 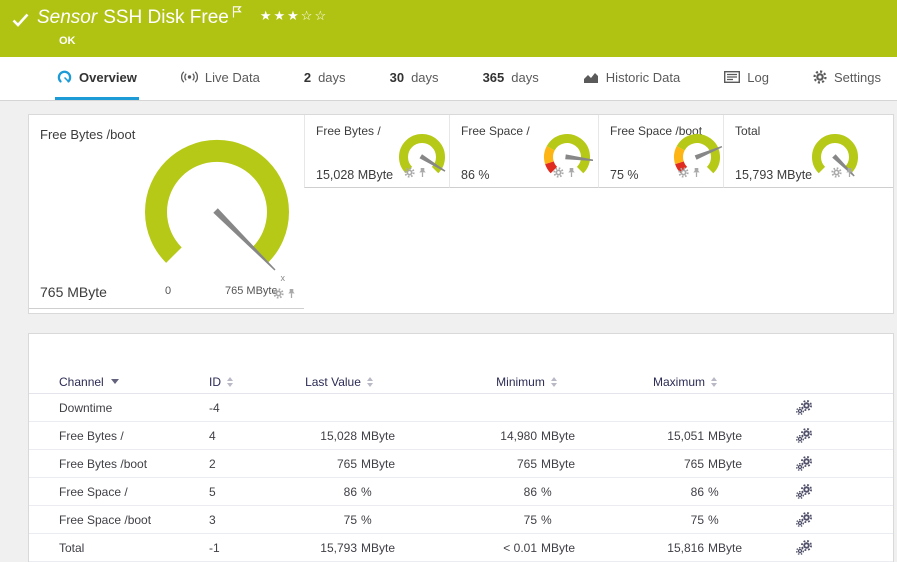 I want to click on column-header-maximum: Maximum, so click(x=672, y=382).